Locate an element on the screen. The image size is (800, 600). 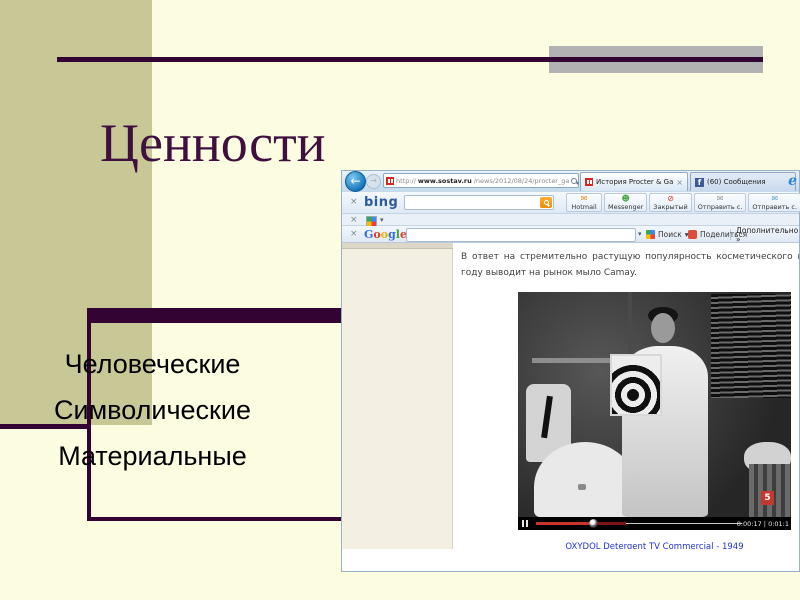
search-label: Поиск is located at coordinates (670, 234).